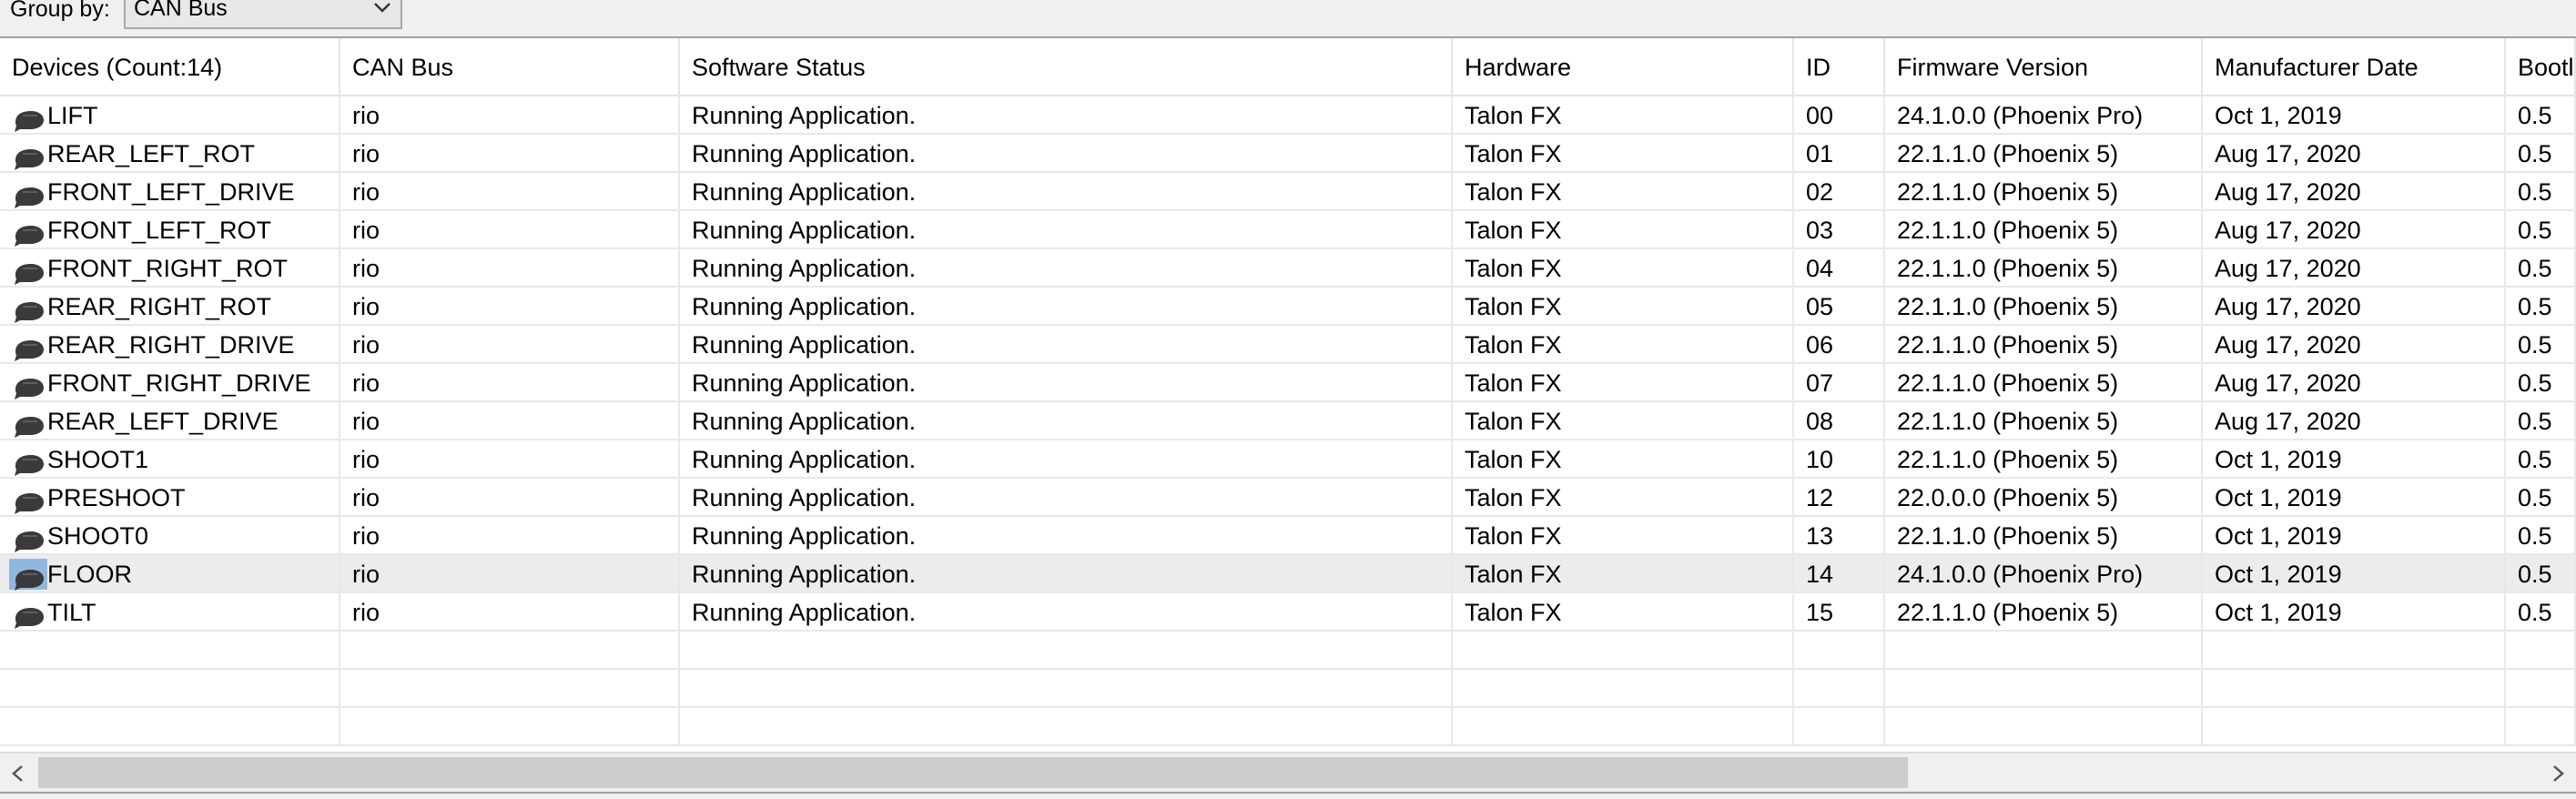 The image size is (2576, 799). I want to click on scrollbar-thumb, so click(973, 772).